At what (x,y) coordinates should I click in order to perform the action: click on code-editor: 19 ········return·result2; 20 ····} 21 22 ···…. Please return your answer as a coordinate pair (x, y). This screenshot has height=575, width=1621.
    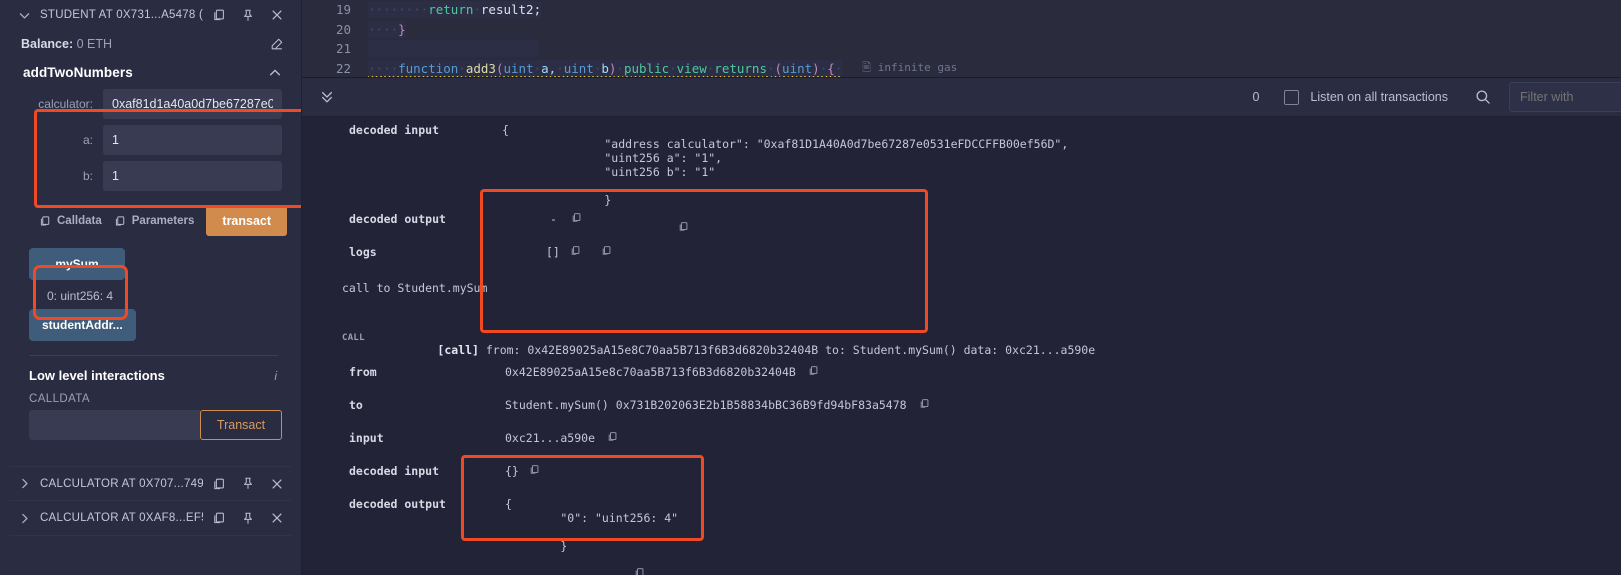
    Looking at the image, I should click on (961, 39).